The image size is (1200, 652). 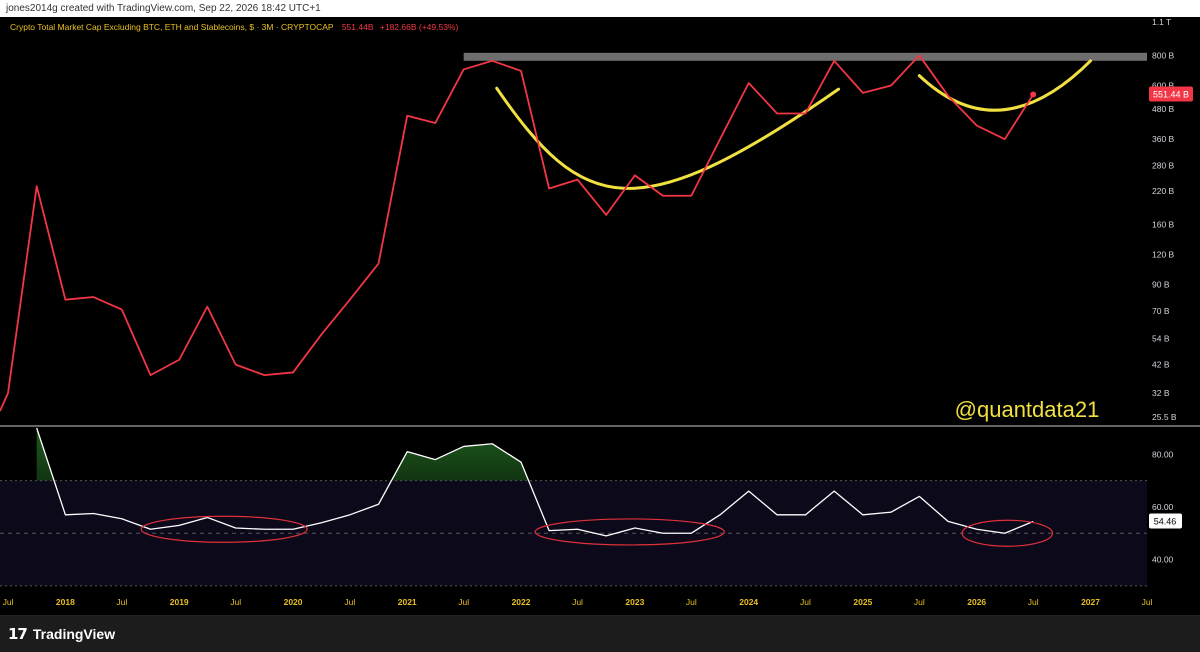 What do you see at coordinates (1164, 417) in the screenshot?
I see `price-axis-tick-label: 25.5 B` at bounding box center [1164, 417].